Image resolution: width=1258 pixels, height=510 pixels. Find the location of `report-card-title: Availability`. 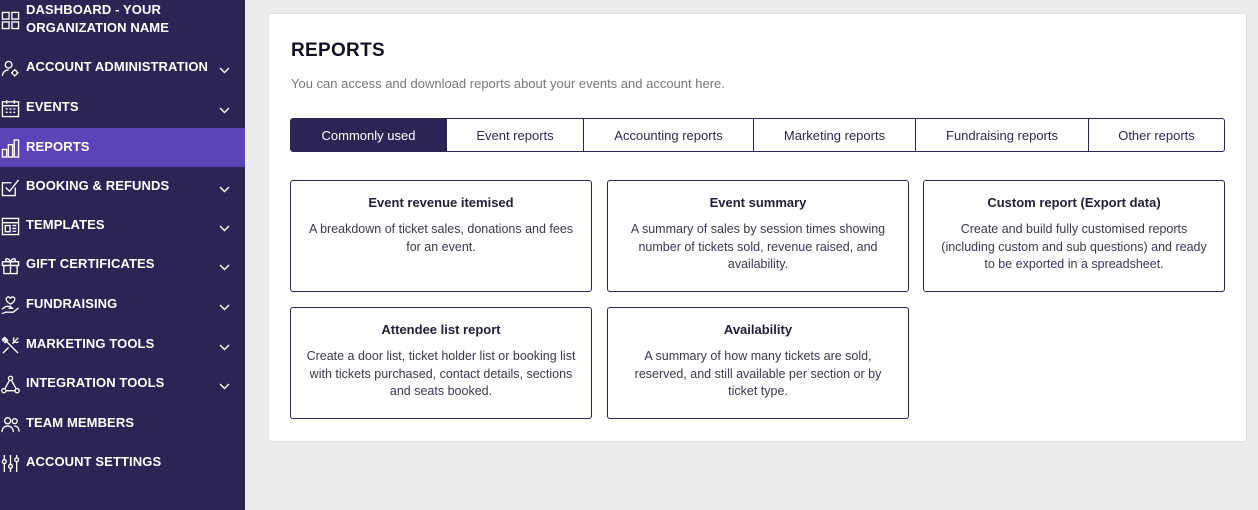

report-card-title: Availability is located at coordinates (758, 329).